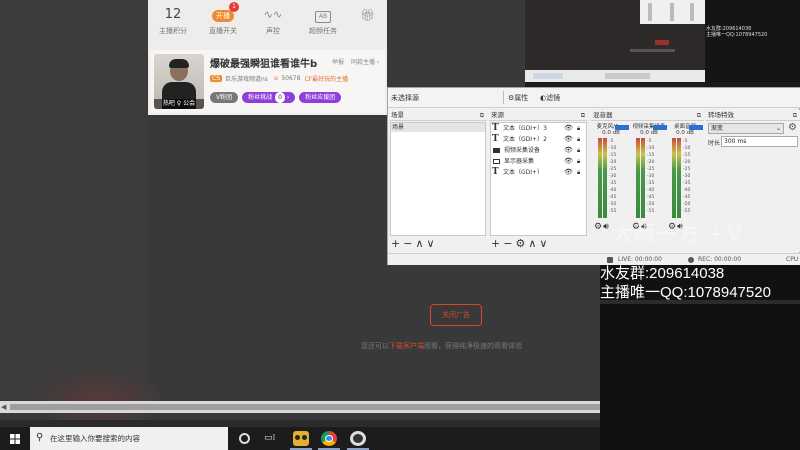 This screenshot has width=800, height=450. What do you see at coordinates (737, 35) in the screenshot?
I see `preview-cam-line2: 主播唯一QQ:1078947520` at bounding box center [737, 35].